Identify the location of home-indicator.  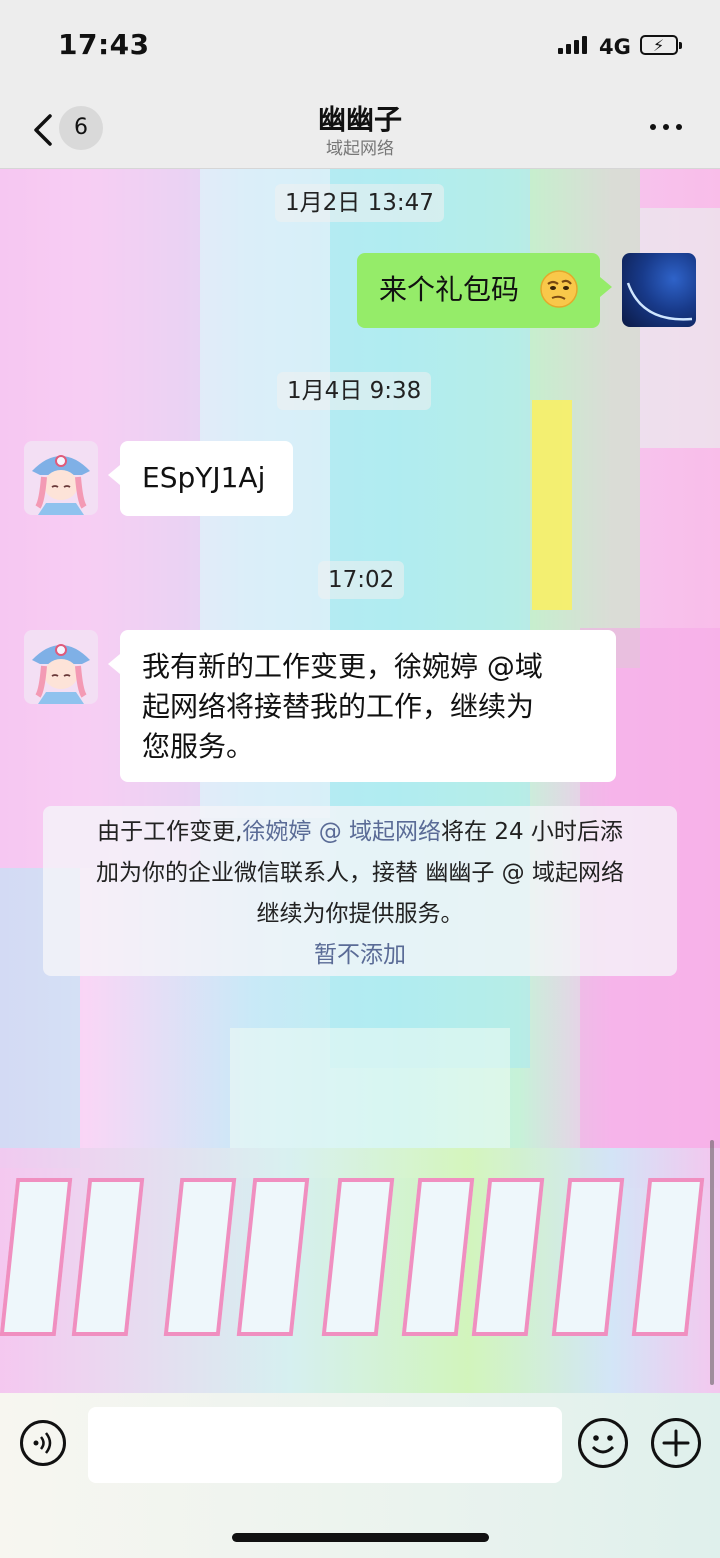
(360, 1537).